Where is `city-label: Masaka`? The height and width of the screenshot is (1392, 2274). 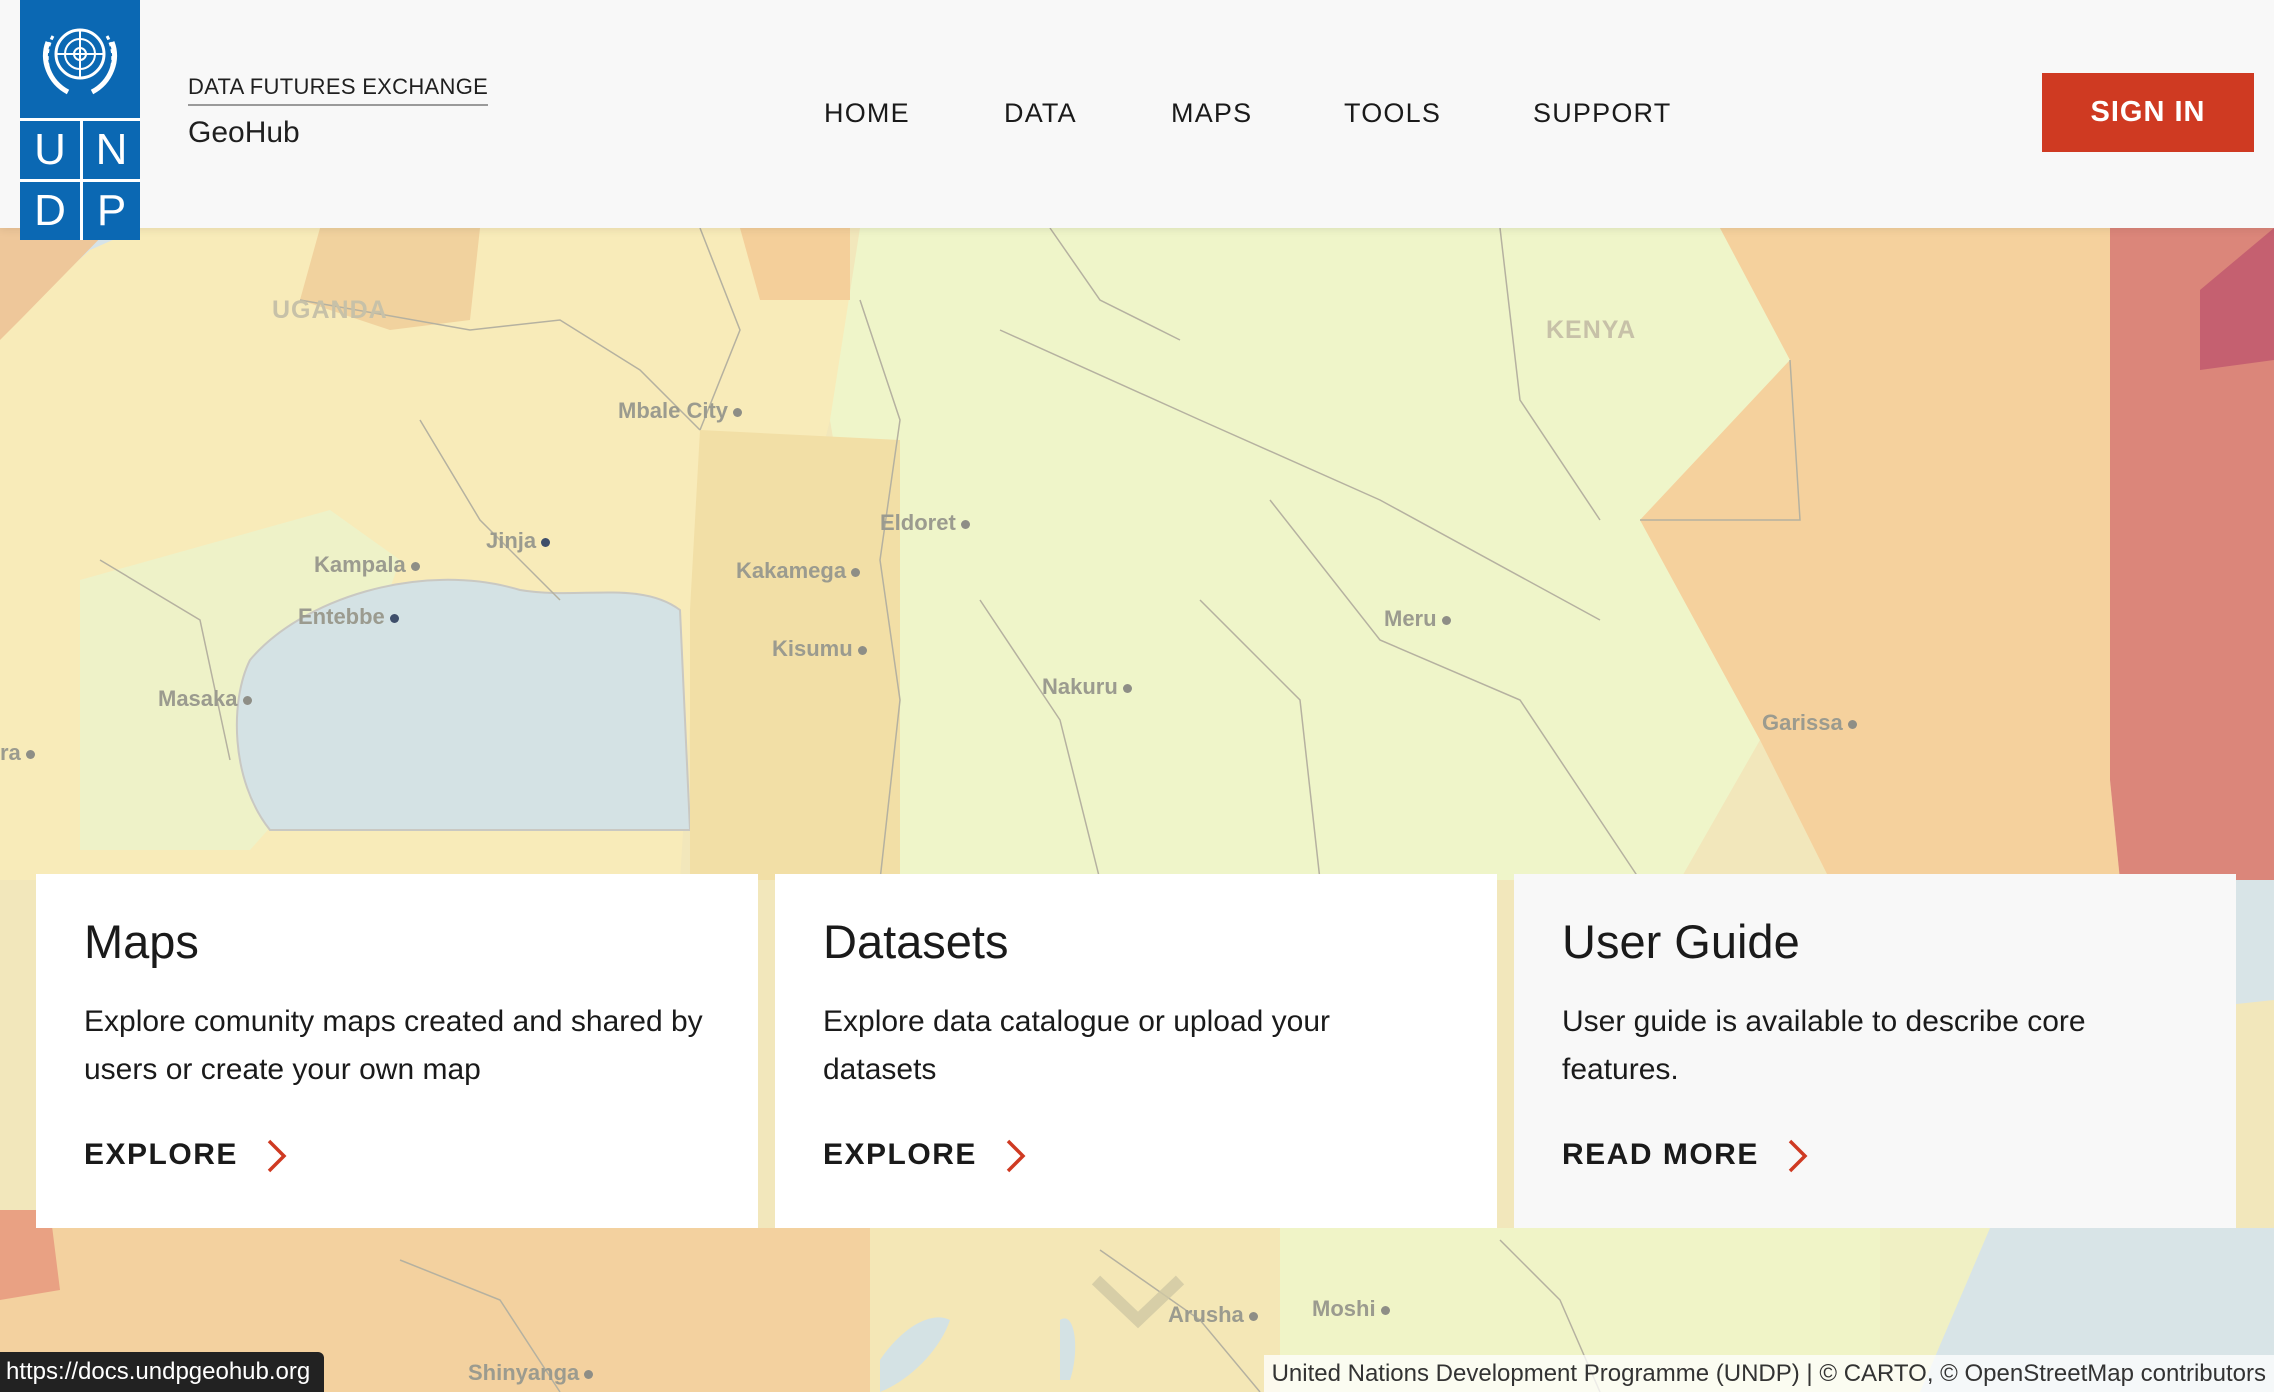
city-label: Masaka is located at coordinates (205, 699).